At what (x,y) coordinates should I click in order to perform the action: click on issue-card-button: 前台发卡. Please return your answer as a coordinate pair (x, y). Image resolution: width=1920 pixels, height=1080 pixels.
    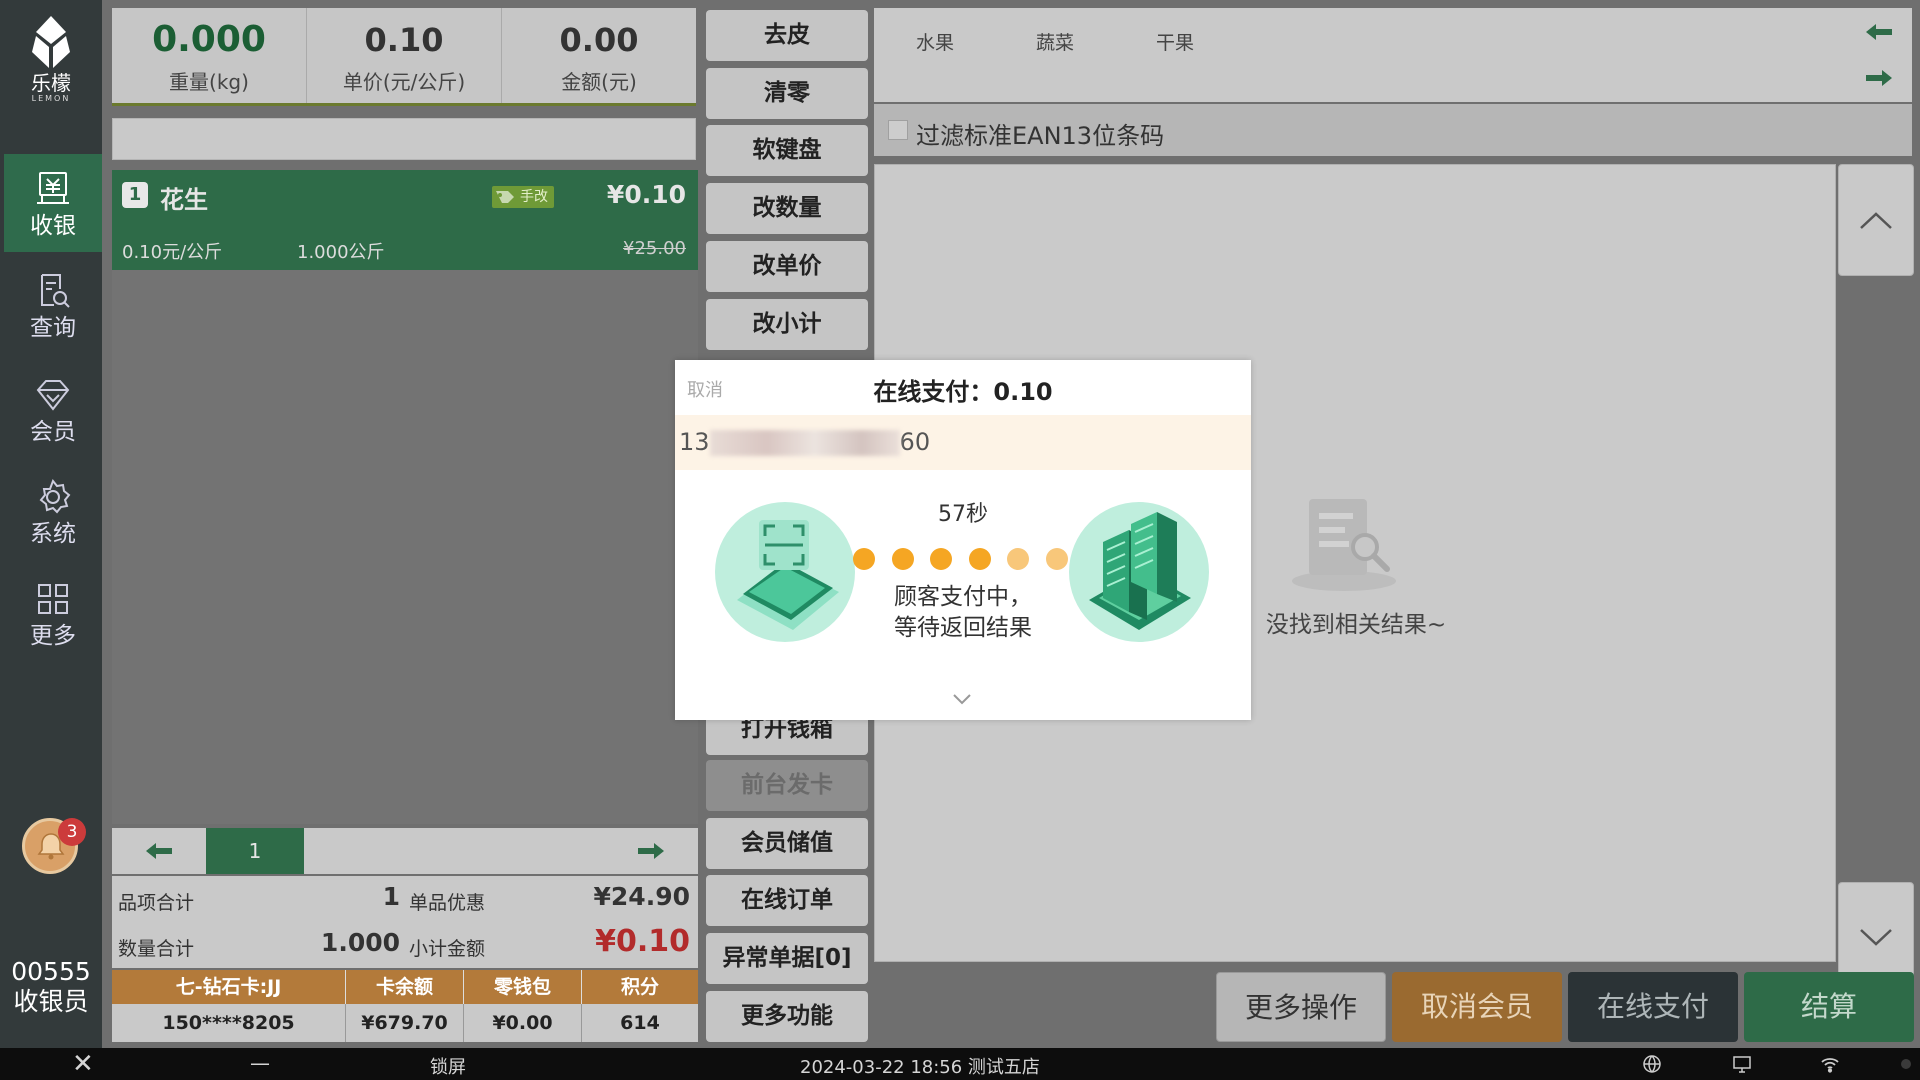
    Looking at the image, I should click on (787, 785).